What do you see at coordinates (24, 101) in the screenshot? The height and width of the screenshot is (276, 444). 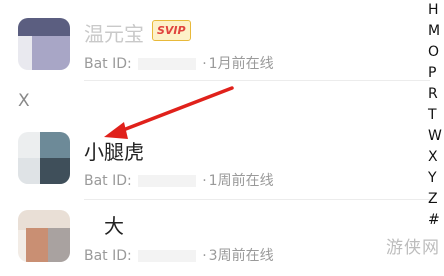 I see `section-header: X` at bounding box center [24, 101].